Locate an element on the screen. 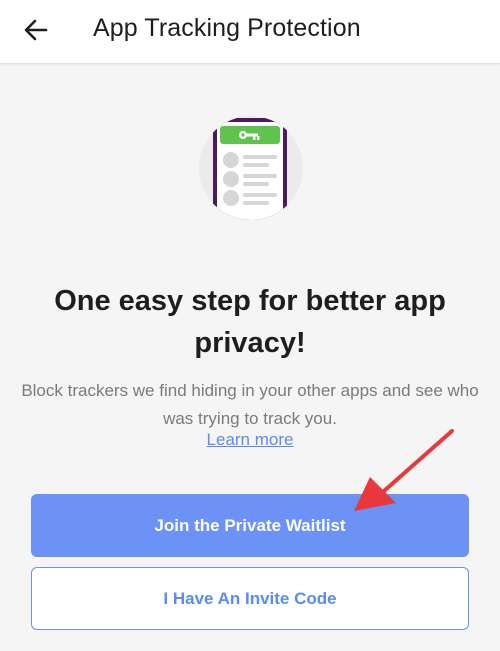 Image resolution: width=500 pixels, height=651 pixels. headline: One easy step for better app privacy! is located at coordinates (250, 322).